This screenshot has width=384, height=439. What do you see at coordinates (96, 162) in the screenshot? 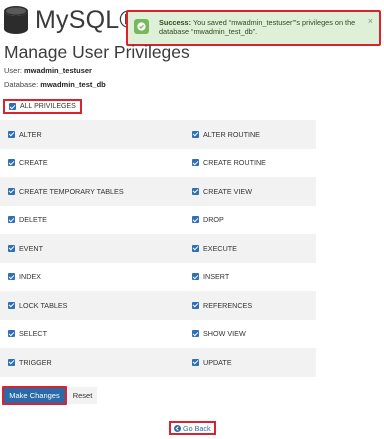
I see `privilege-checkbox: CREATE` at bounding box center [96, 162].